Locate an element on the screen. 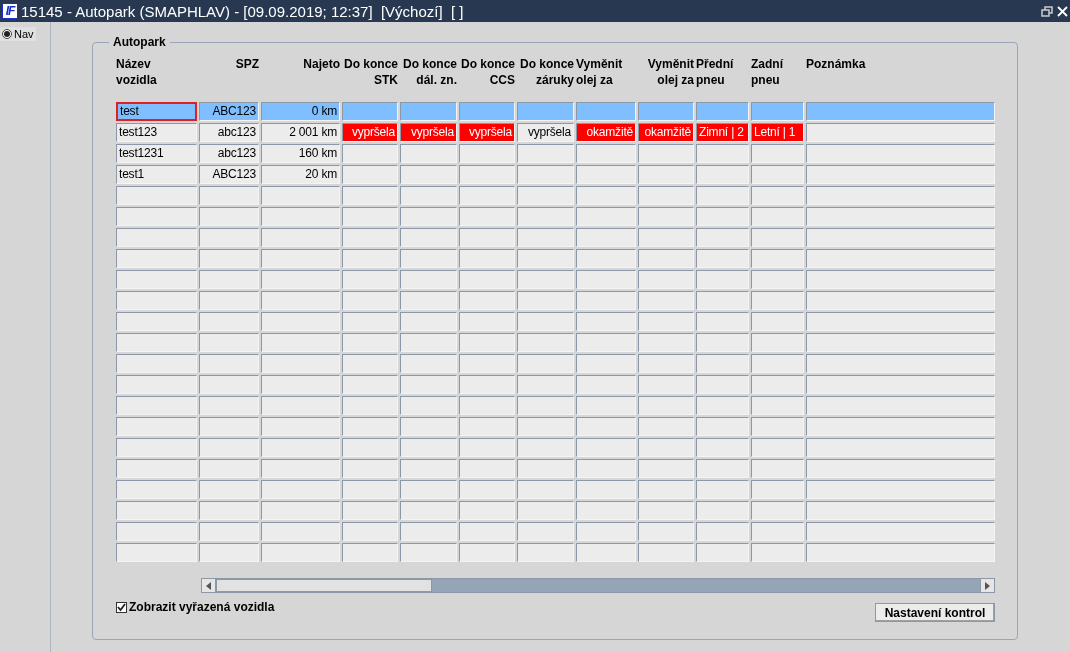  table-cell: 2 001 km is located at coordinates (300, 132).